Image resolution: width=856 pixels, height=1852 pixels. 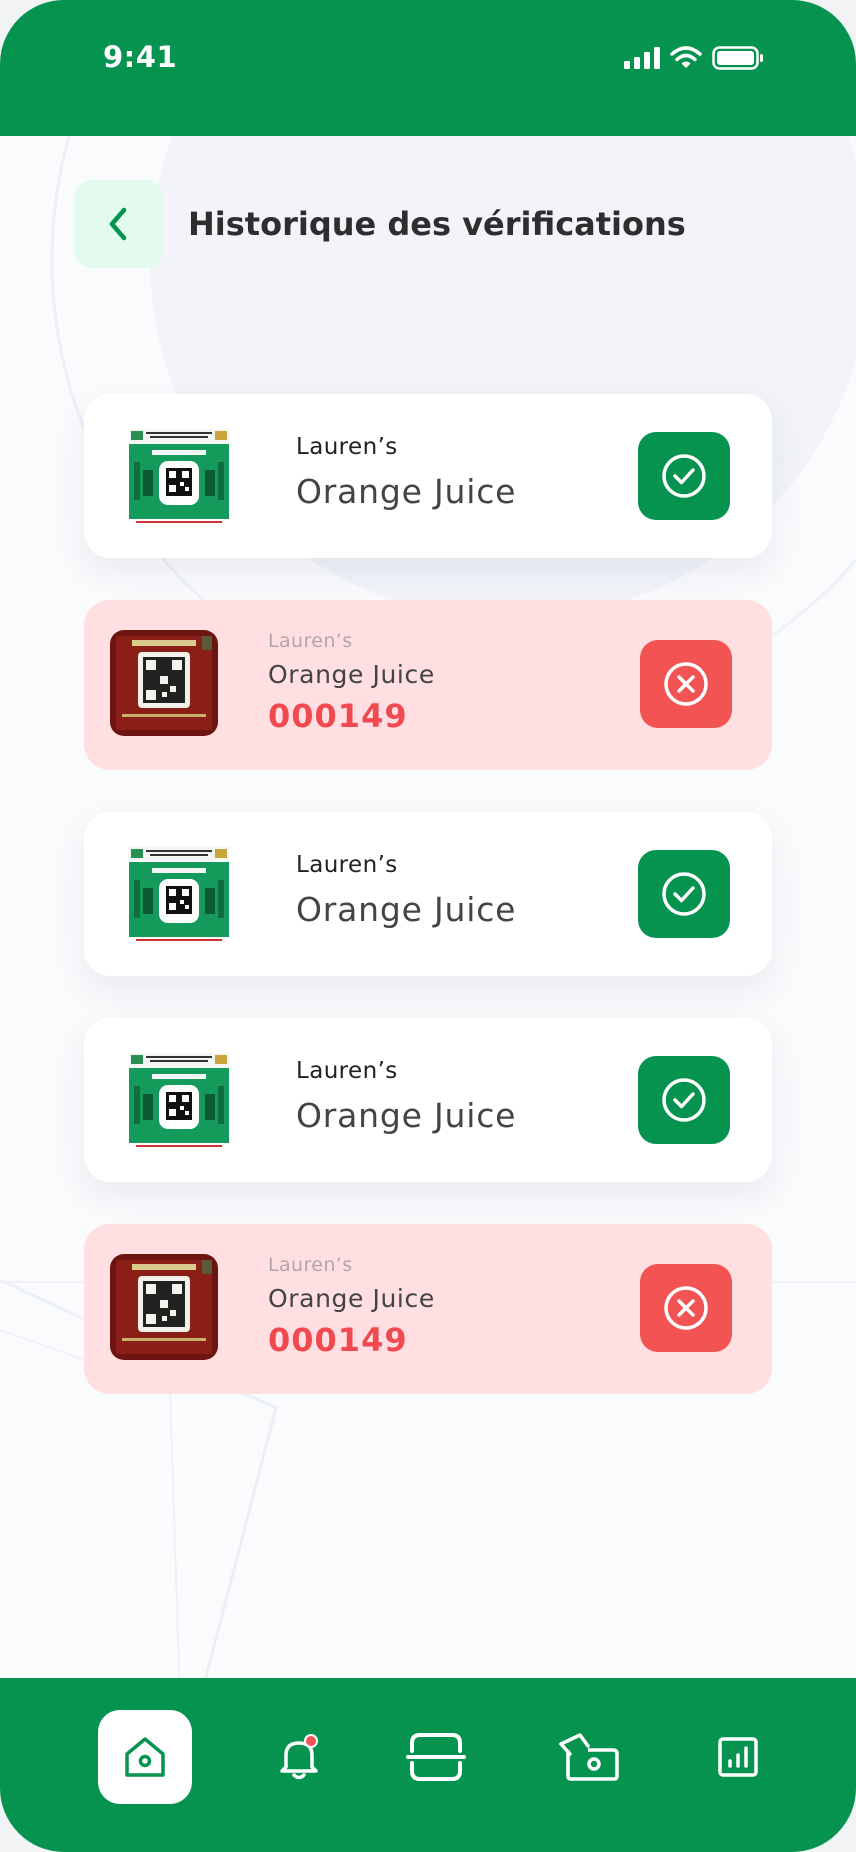 I want to click on status-time: 9:41, so click(x=140, y=57).